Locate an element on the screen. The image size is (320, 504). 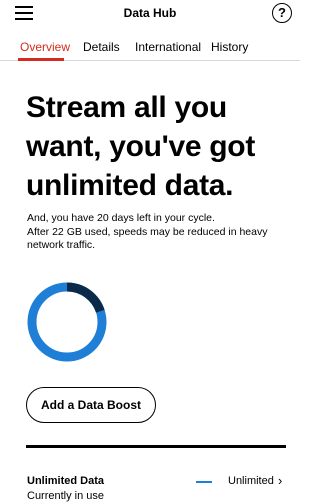
tab-details: Details is located at coordinates (101, 47).